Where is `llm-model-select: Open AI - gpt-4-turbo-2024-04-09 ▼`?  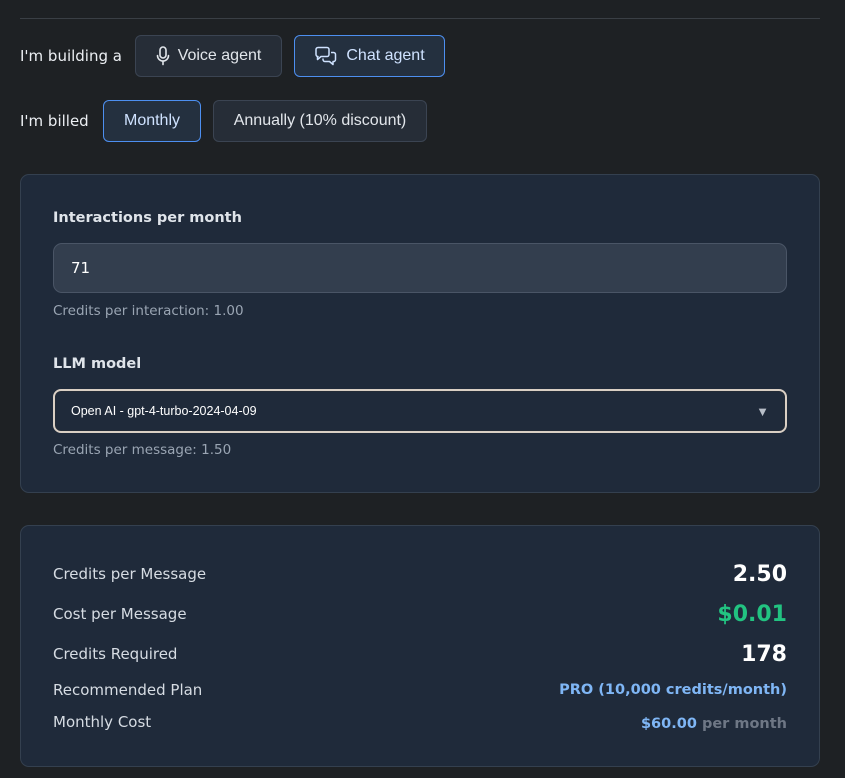
llm-model-select: Open AI - gpt-4-turbo-2024-04-09 ▼ is located at coordinates (420, 411).